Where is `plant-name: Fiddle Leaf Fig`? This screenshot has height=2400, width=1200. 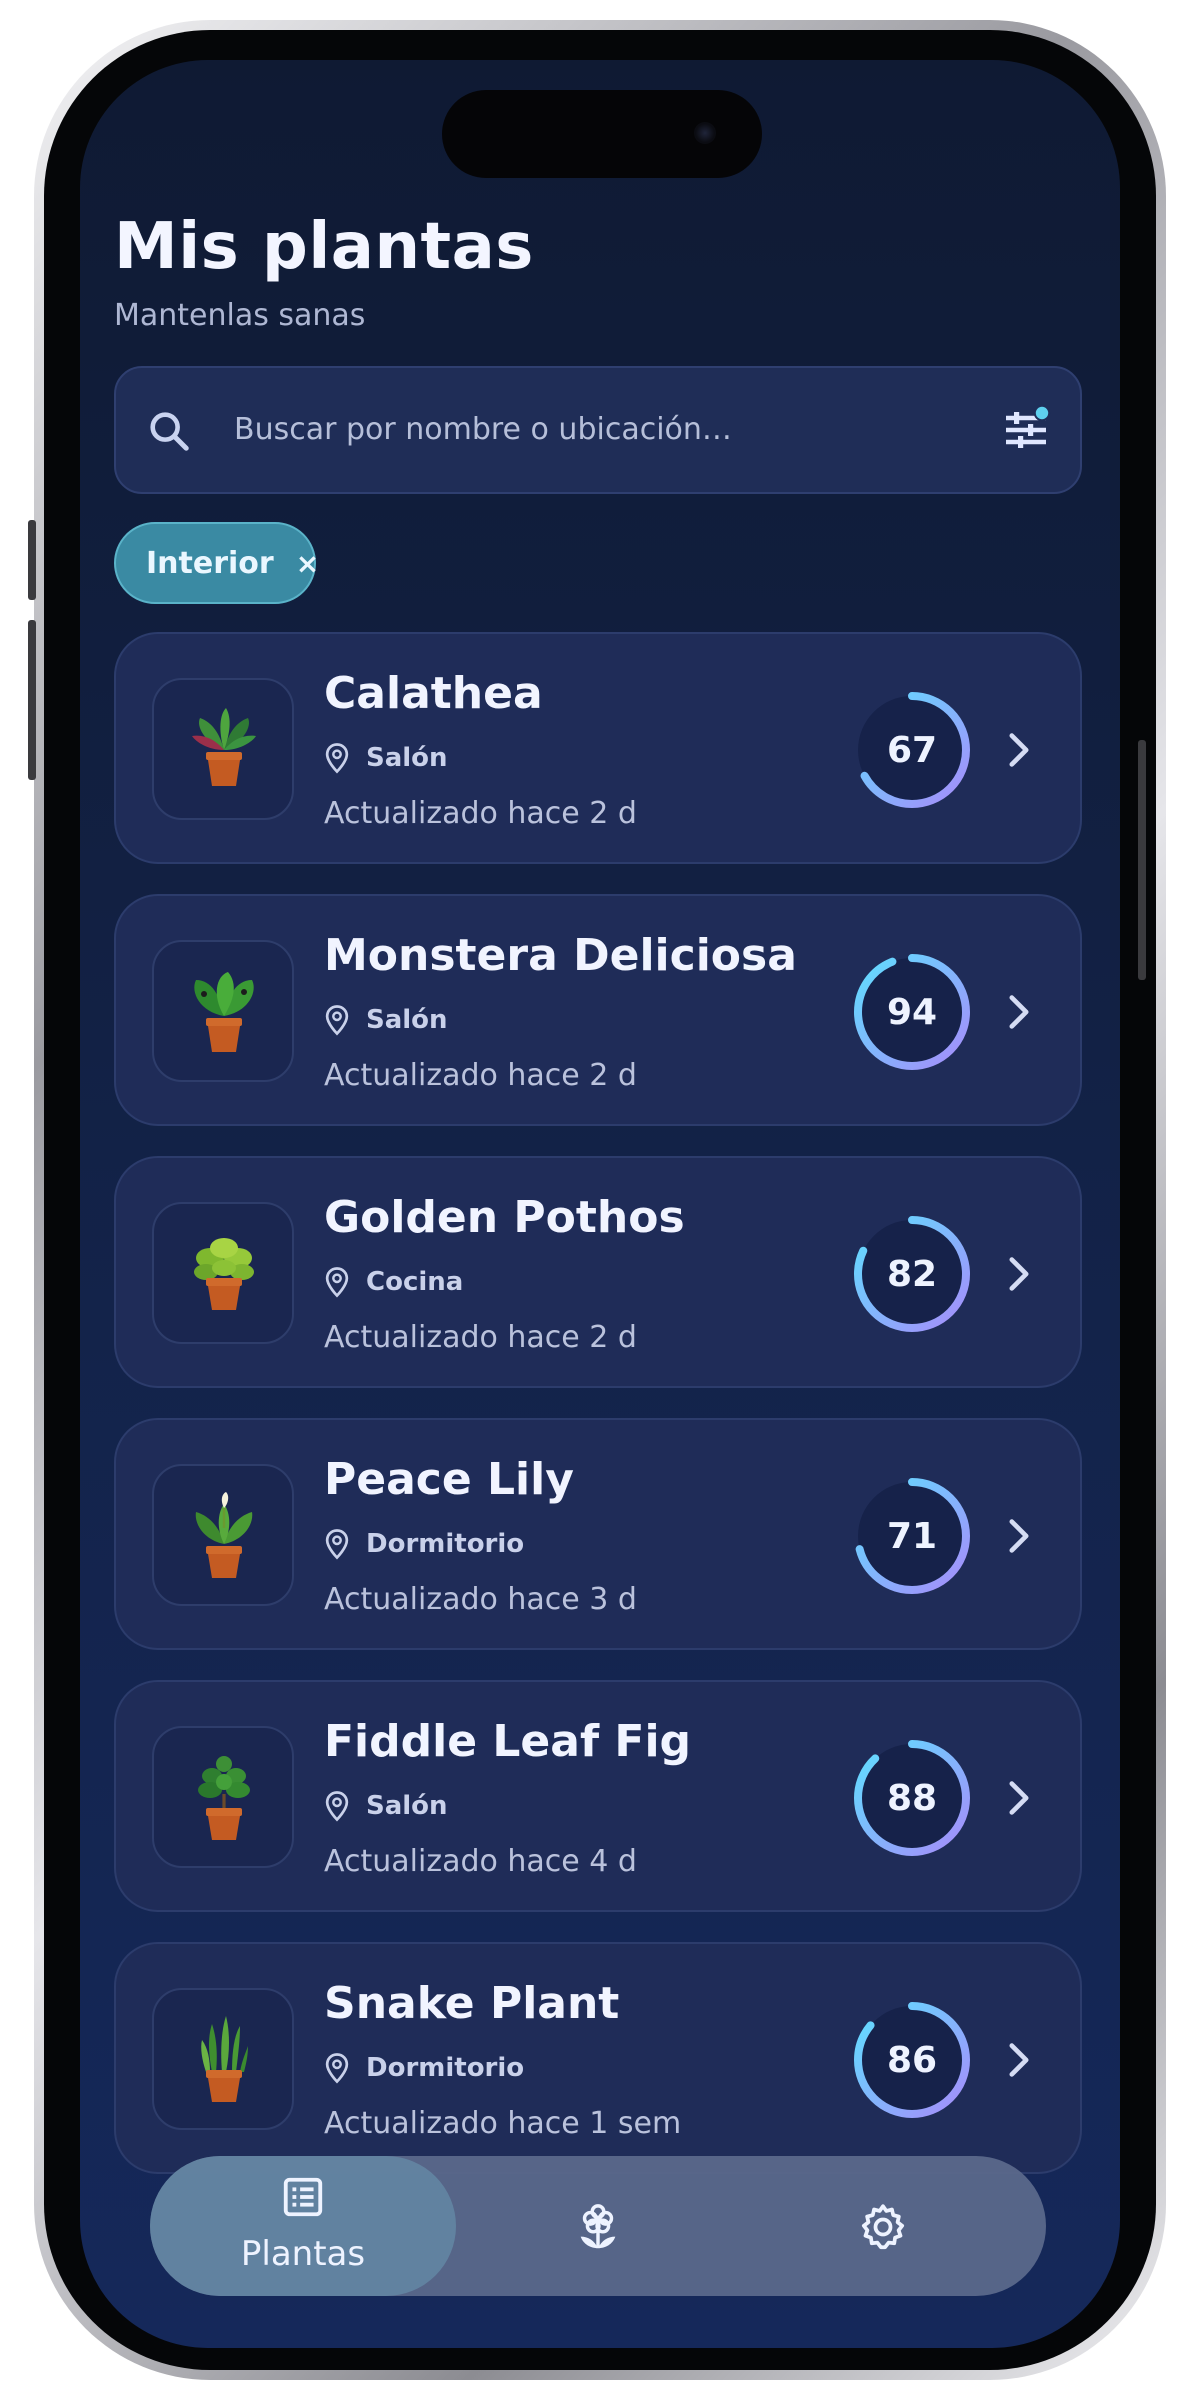
plant-name: Fiddle Leaf Fig is located at coordinates (508, 1741).